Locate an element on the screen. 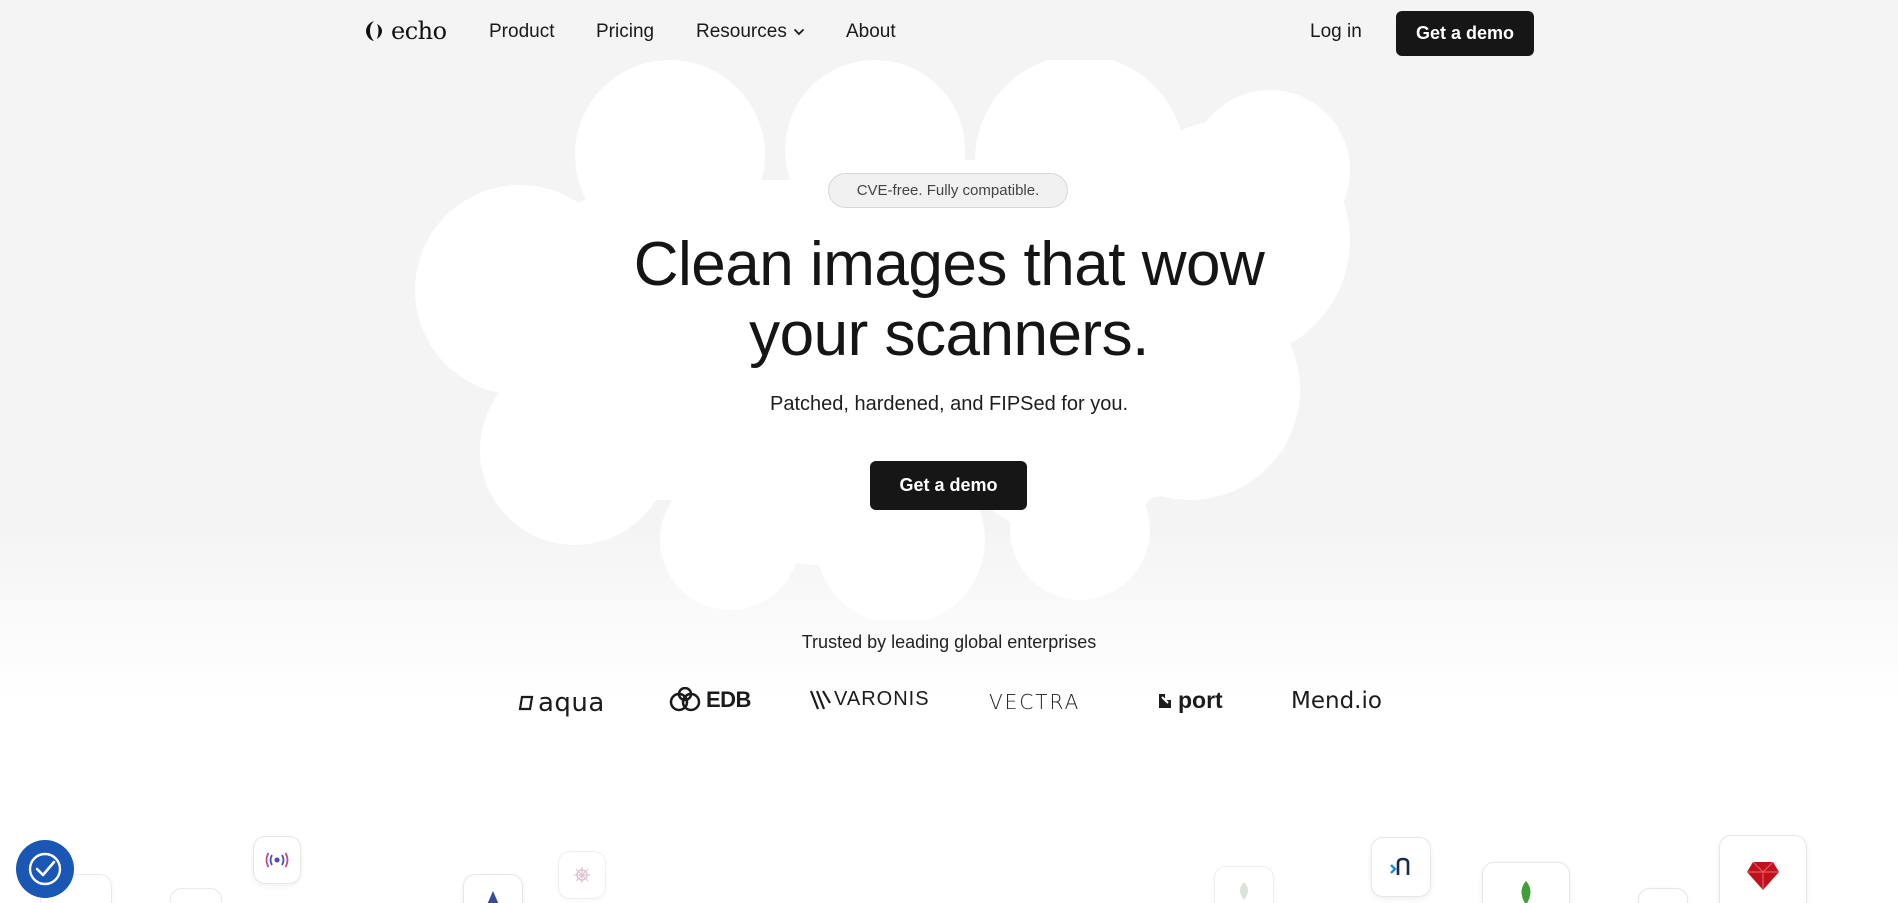 The image size is (1898, 903). rocky-linux-icon is located at coordinates (493, 897).